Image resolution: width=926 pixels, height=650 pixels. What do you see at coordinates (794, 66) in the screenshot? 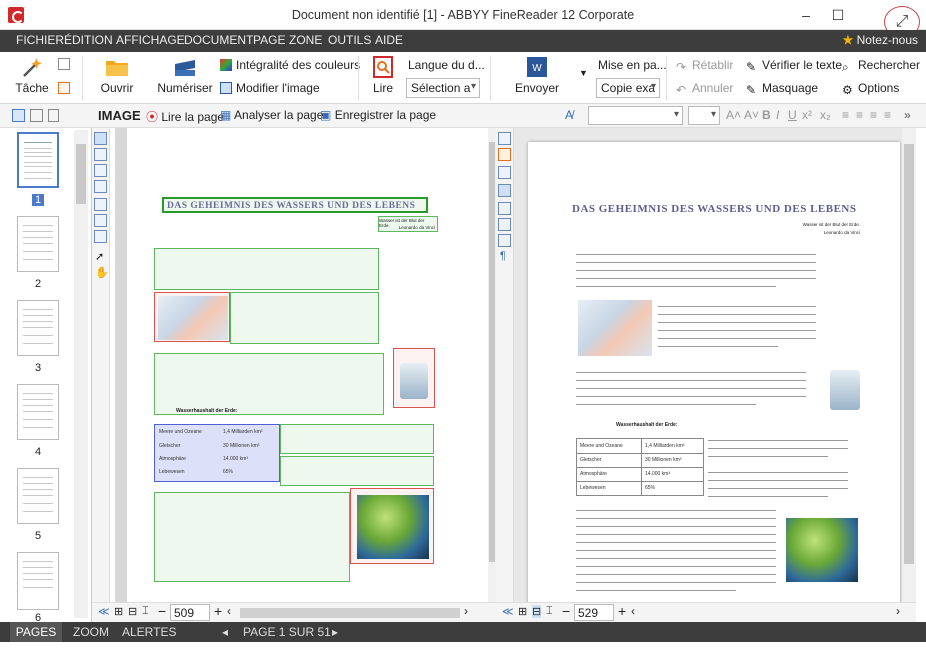
I see `verify-text-button: ✎ Vérifier le texte` at bounding box center [794, 66].